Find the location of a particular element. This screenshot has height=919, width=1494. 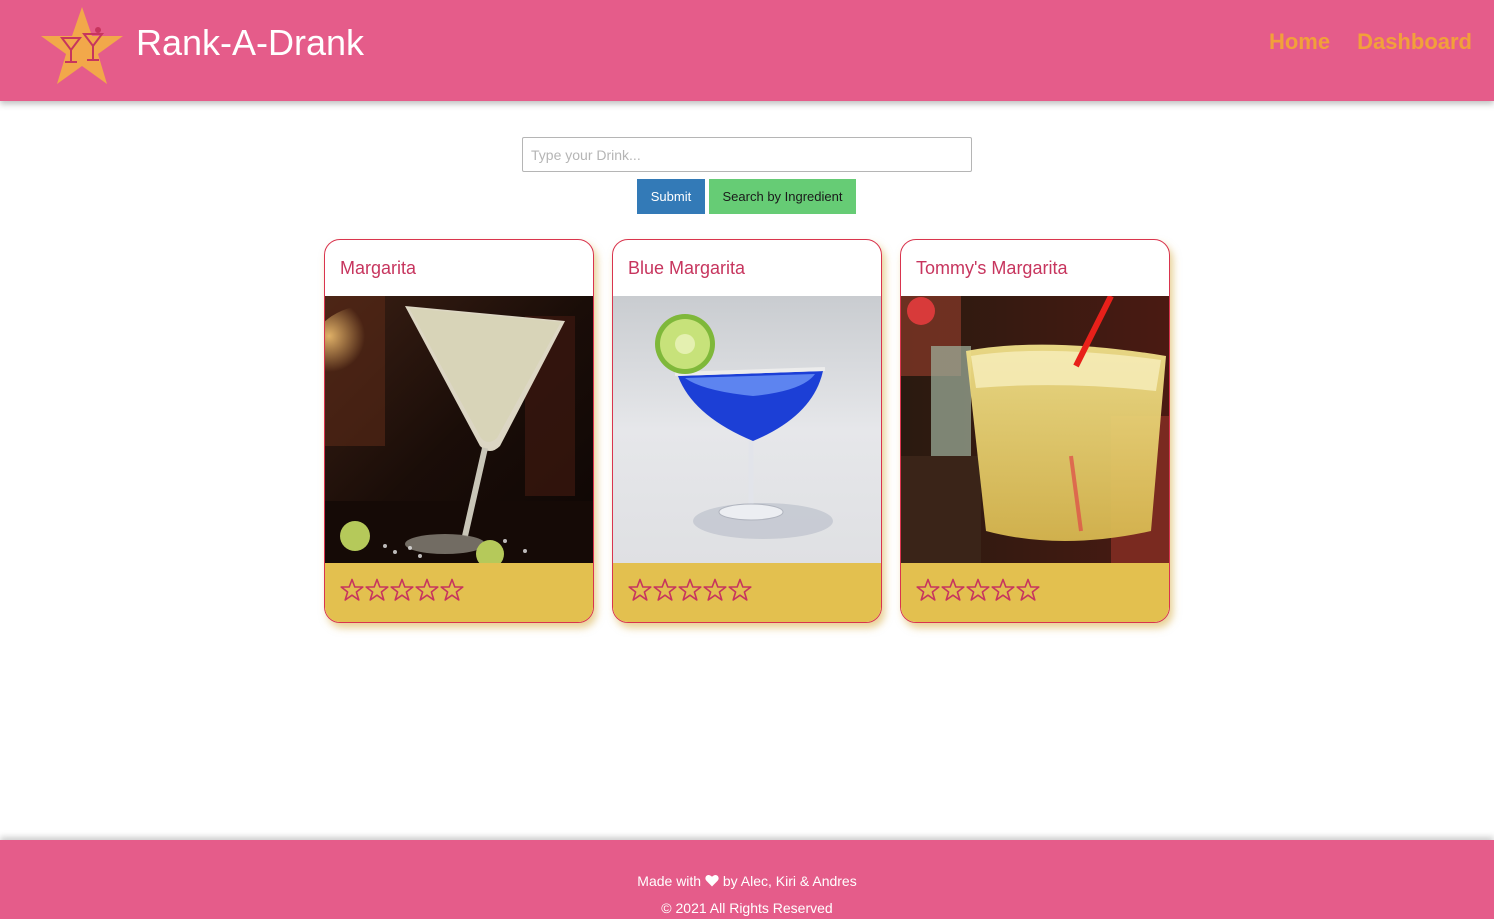

search-buttons: Submit Search by Ingredient is located at coordinates (746, 196).